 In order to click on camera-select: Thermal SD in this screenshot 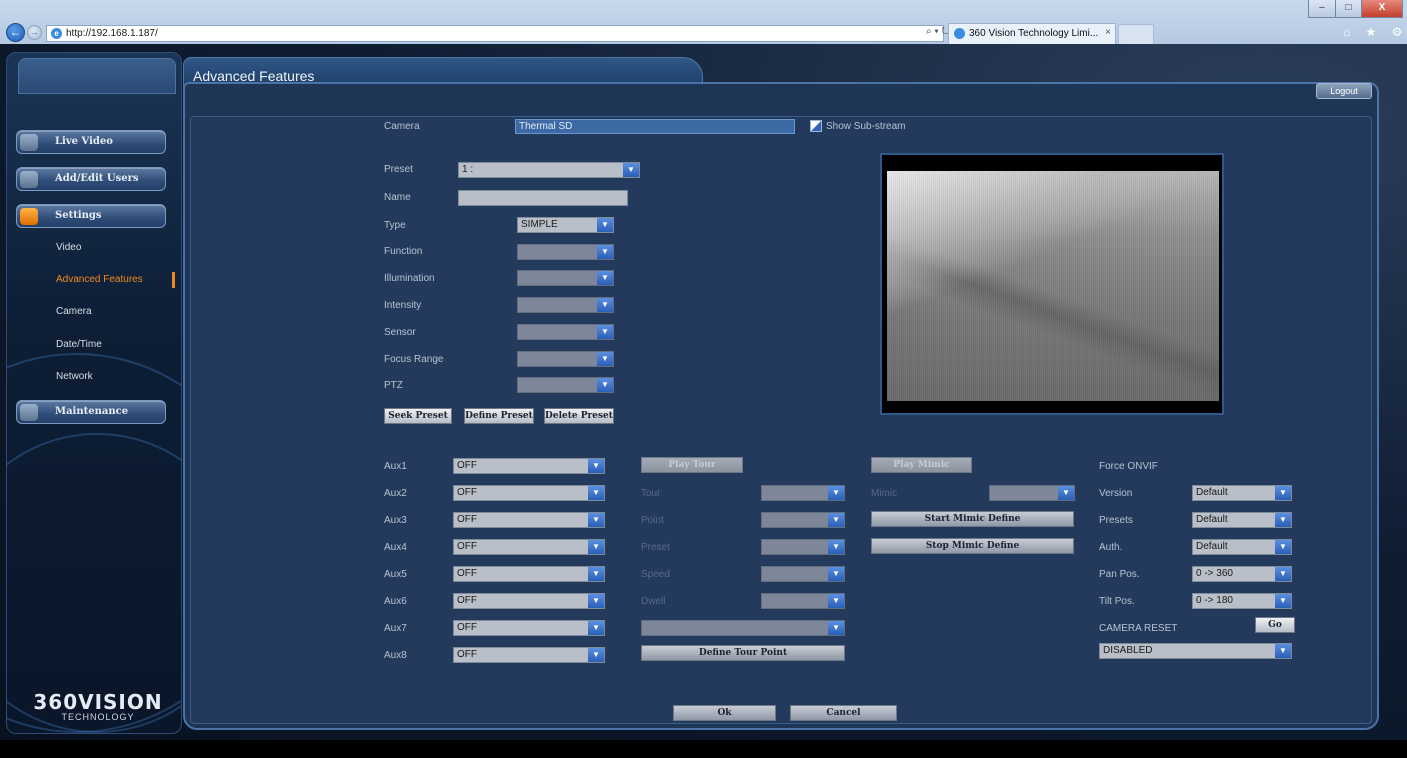, I will do `click(655, 126)`.